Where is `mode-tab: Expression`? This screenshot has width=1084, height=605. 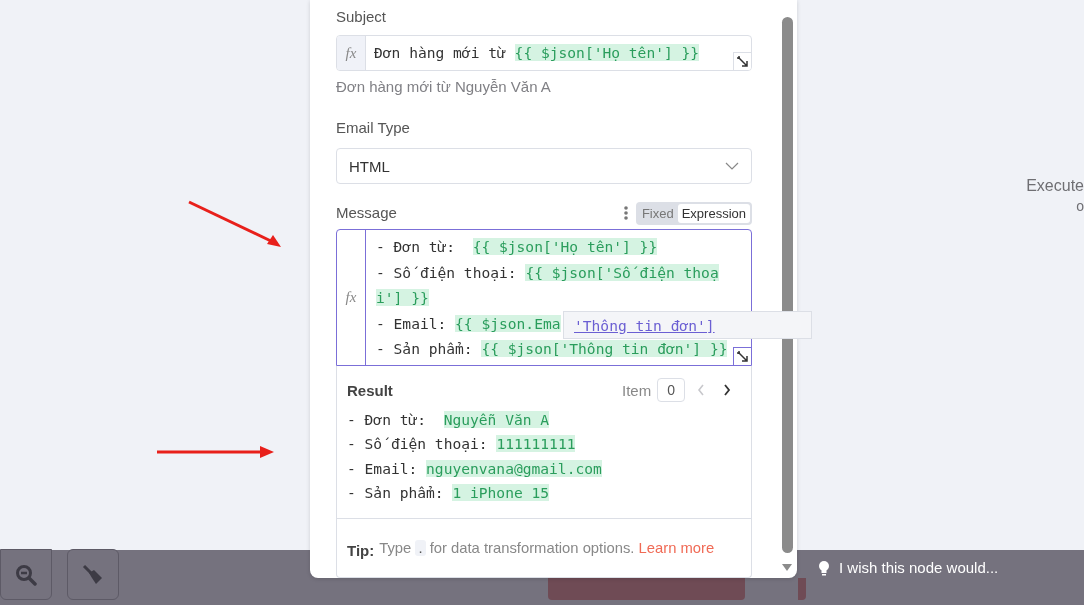
mode-tab: Expression is located at coordinates (713, 213).